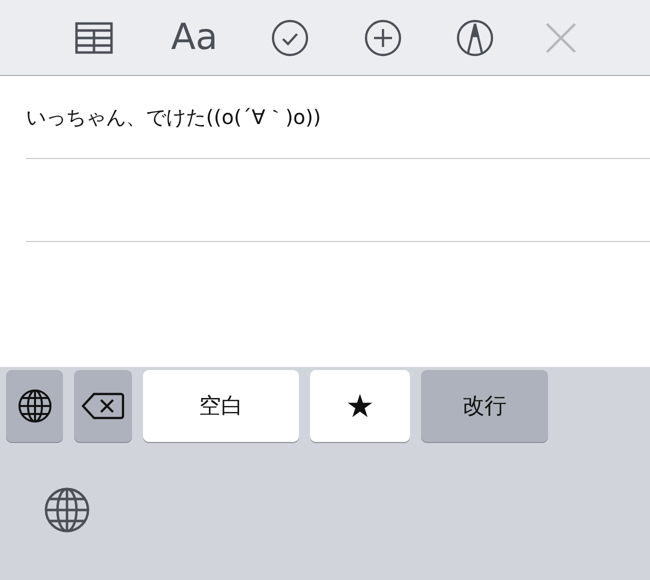 The height and width of the screenshot is (580, 650). I want to click on backspace-key, so click(103, 406).